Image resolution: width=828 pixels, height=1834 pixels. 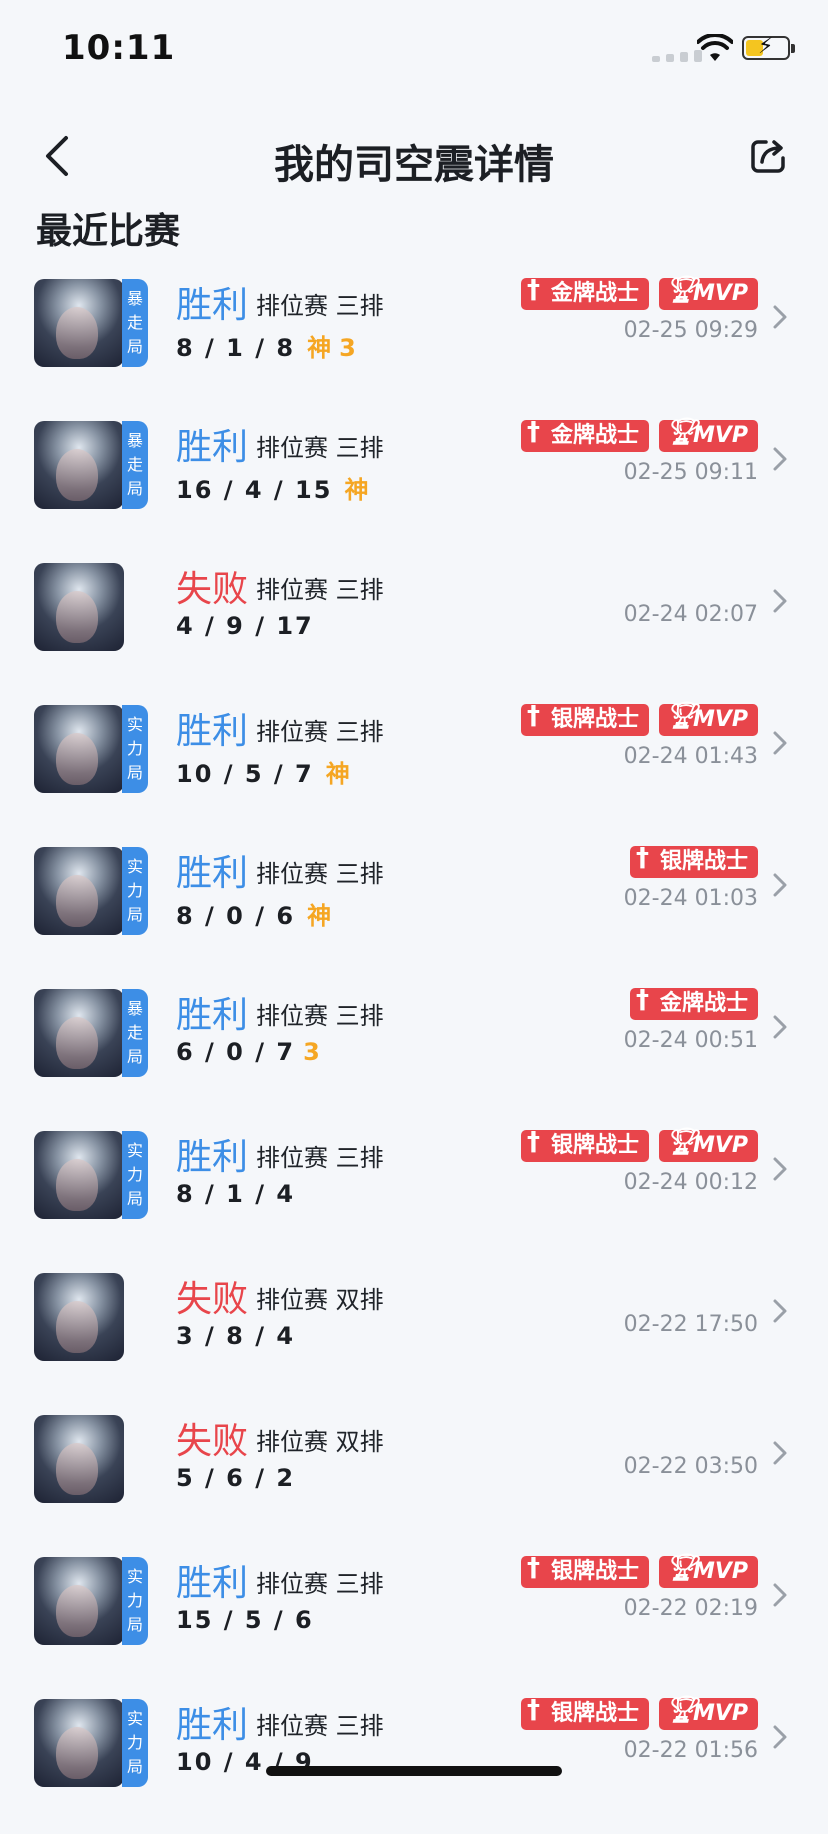 I want to click on wifi-icon, so click(x=715, y=47).